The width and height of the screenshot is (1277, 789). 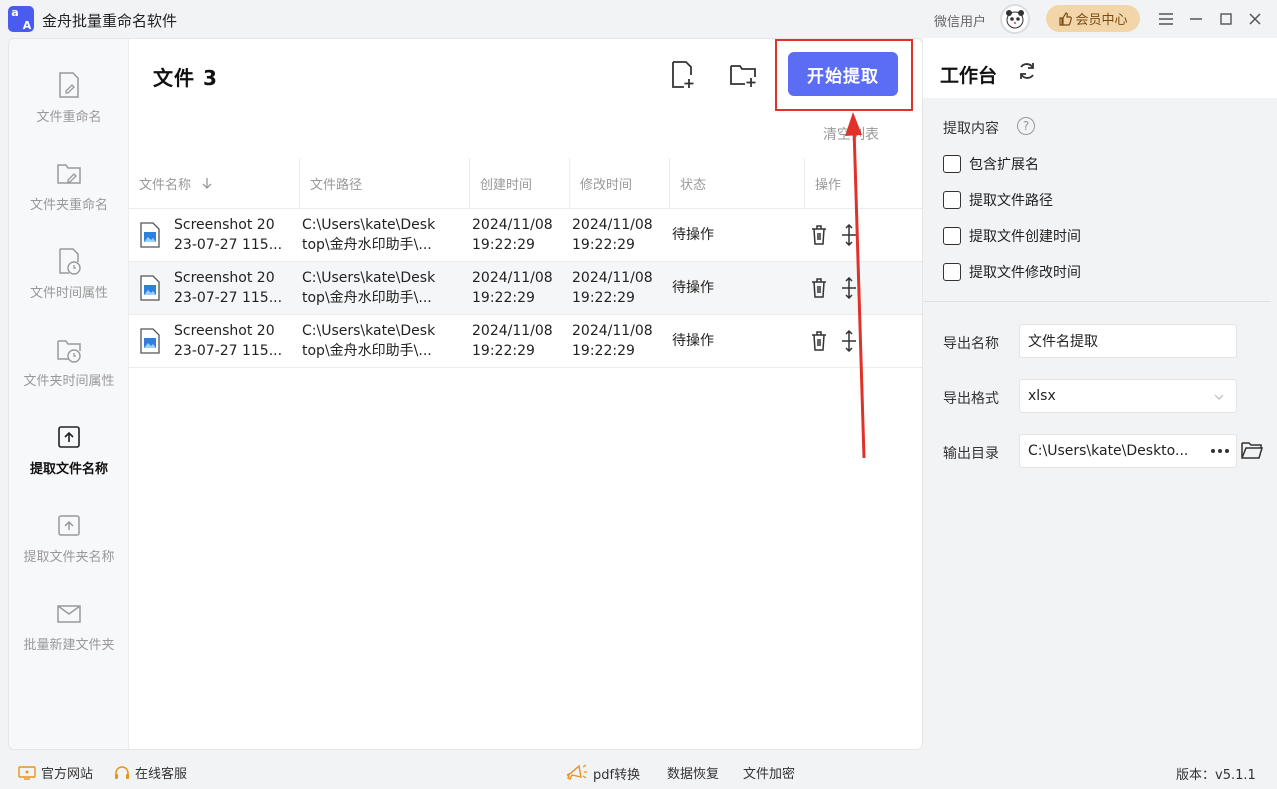 I want to click on file-name-line: Screenshot 20, so click(x=224, y=278).